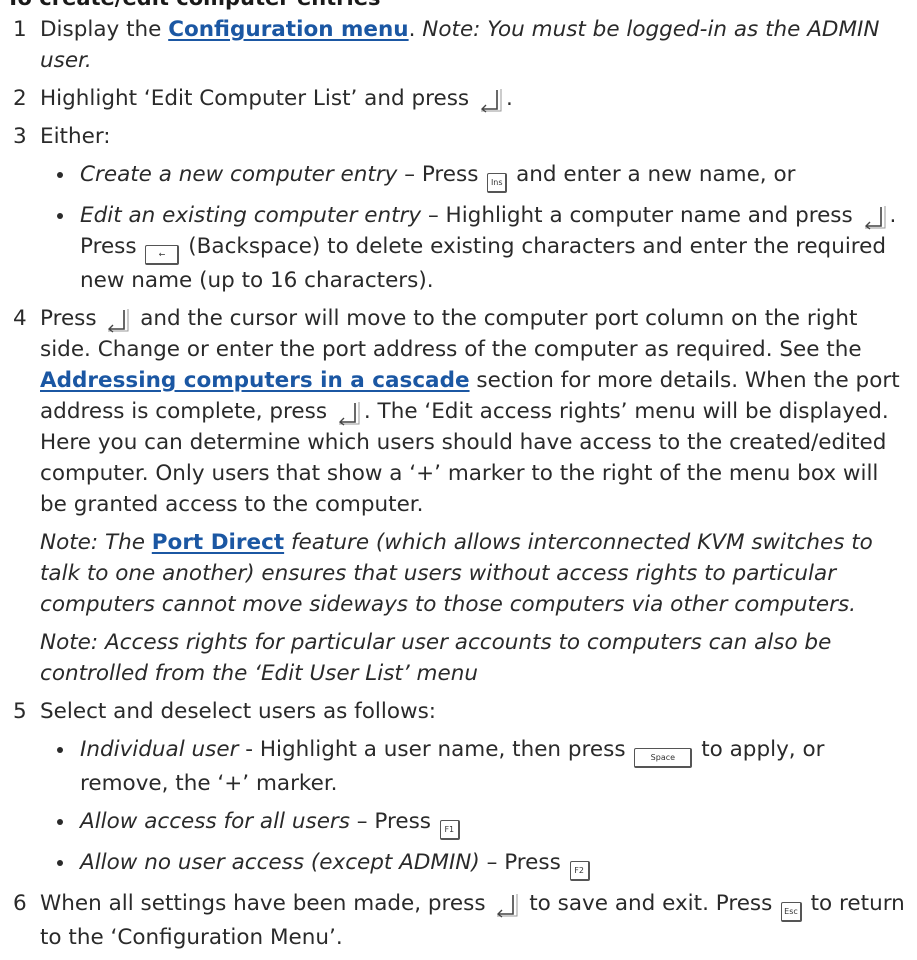 This screenshot has height=960, width=917. I want to click on bullet-text: - Highlight a user name, then press, so click(435, 749).